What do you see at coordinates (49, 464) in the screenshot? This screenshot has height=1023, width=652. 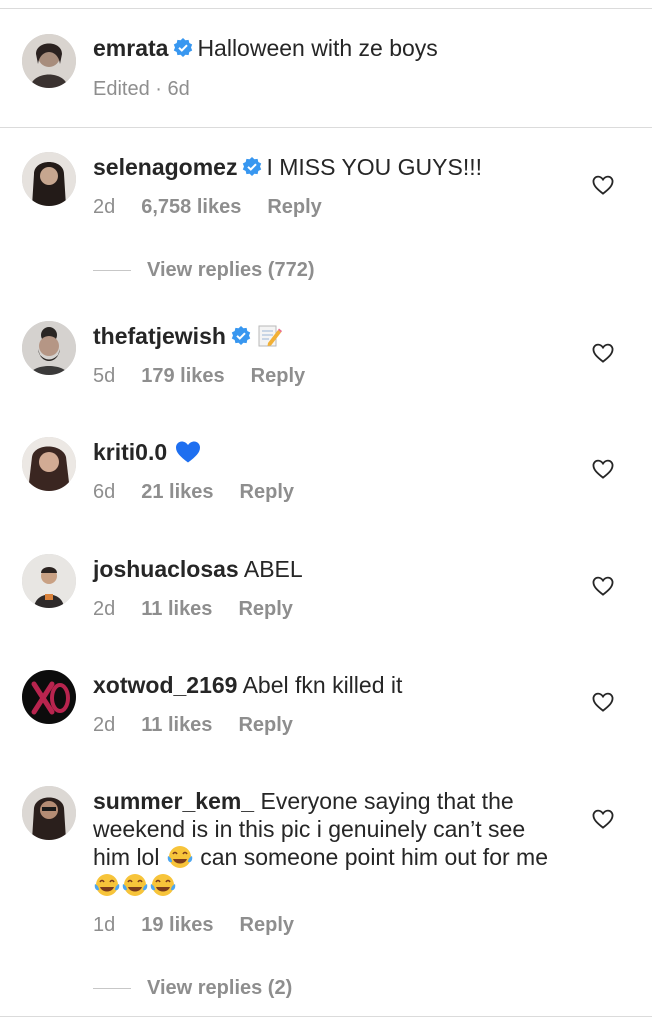 I see `avatar-kriti` at bounding box center [49, 464].